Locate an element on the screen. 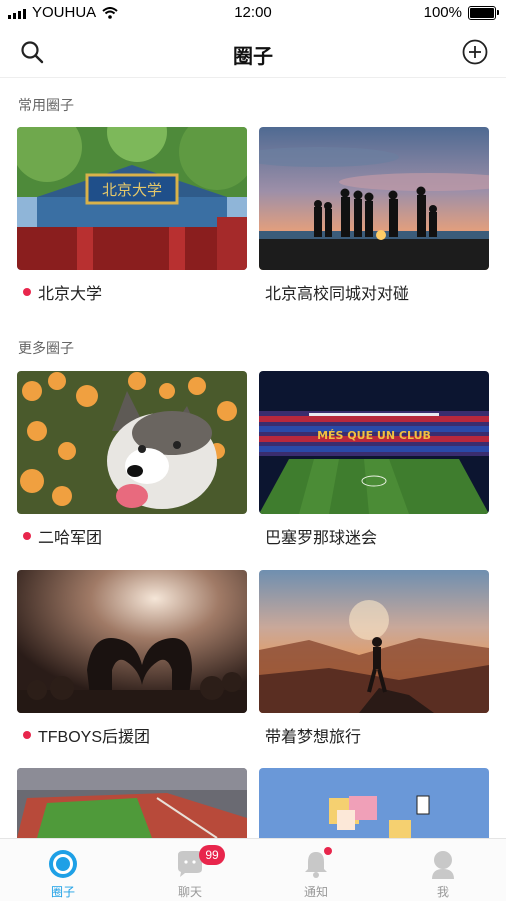  circle-name: 二哈军团 is located at coordinates (70, 538).